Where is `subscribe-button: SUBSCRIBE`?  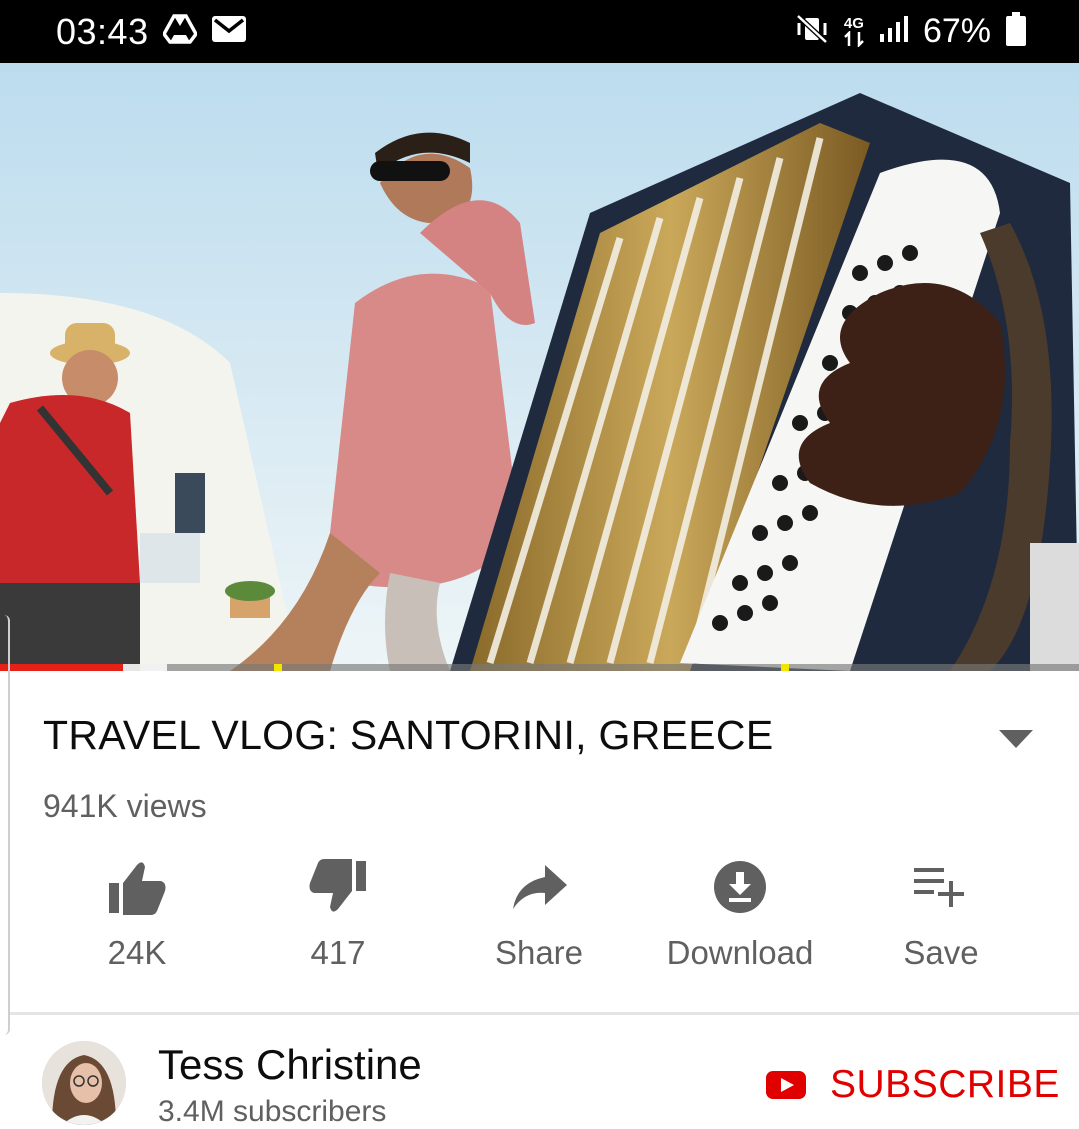
subscribe-button: SUBSCRIBE is located at coordinates (913, 1085).